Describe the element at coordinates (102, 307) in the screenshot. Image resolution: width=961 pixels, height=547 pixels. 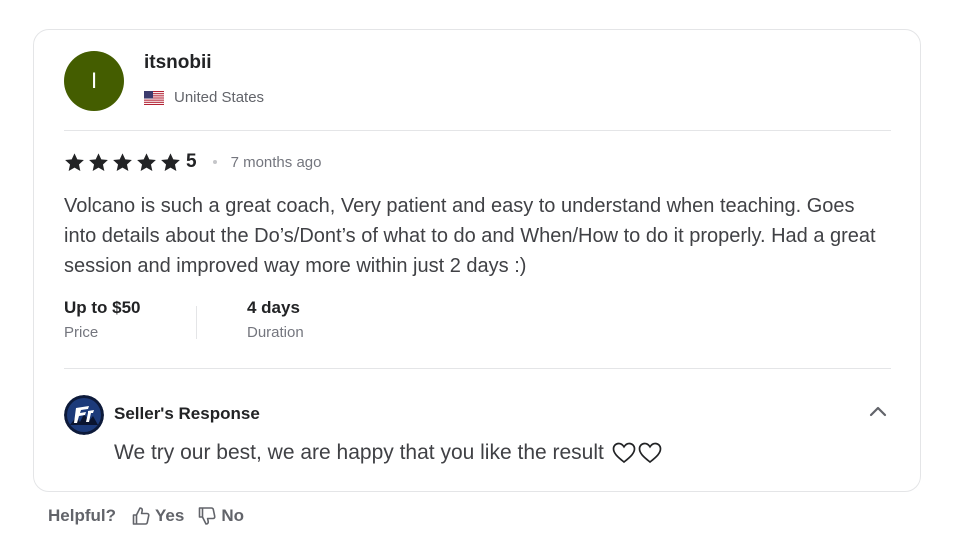
I see `price-value: Up to $50` at that location.